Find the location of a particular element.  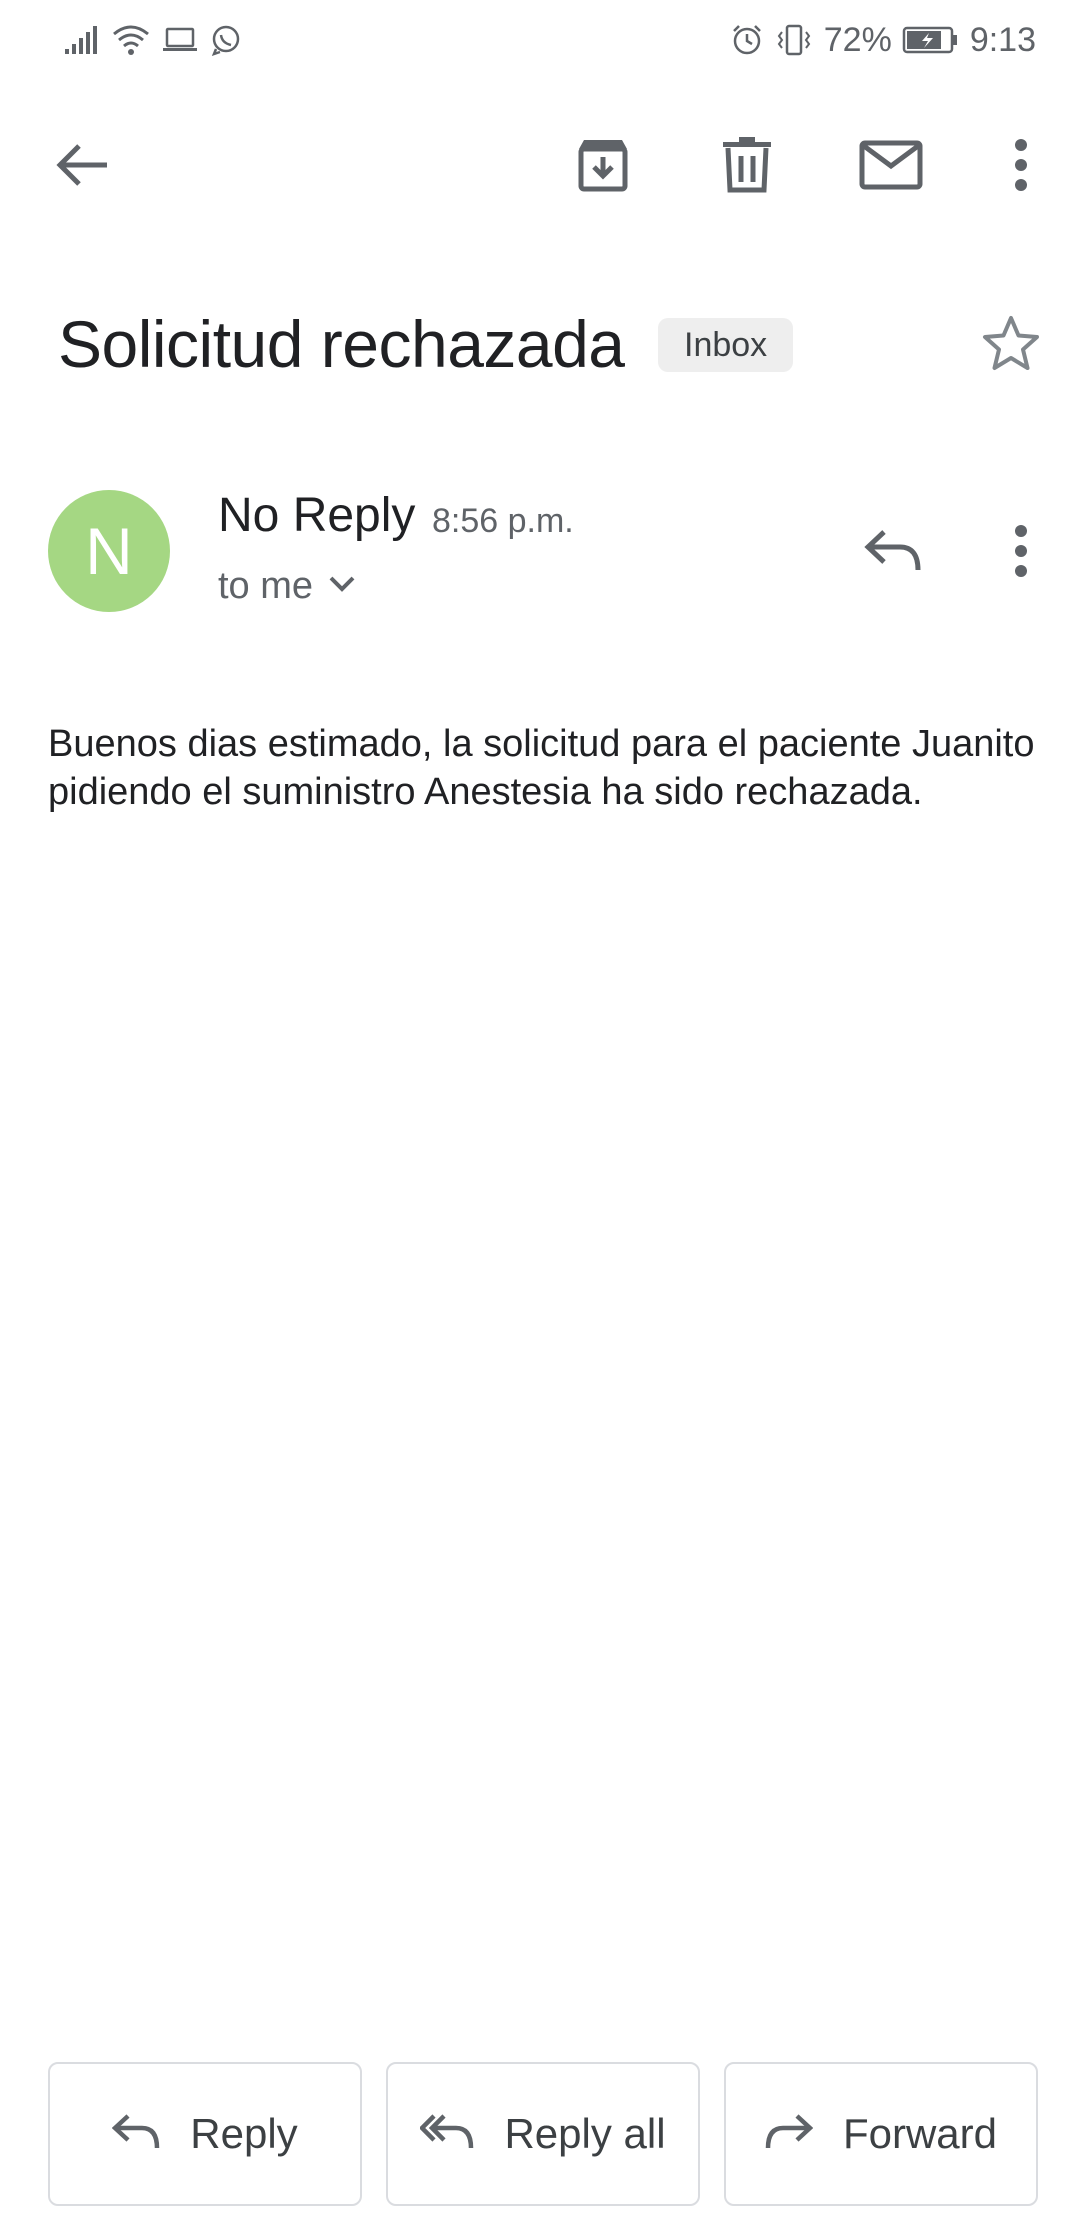

arrow-back-icon is located at coordinates (83, 165).